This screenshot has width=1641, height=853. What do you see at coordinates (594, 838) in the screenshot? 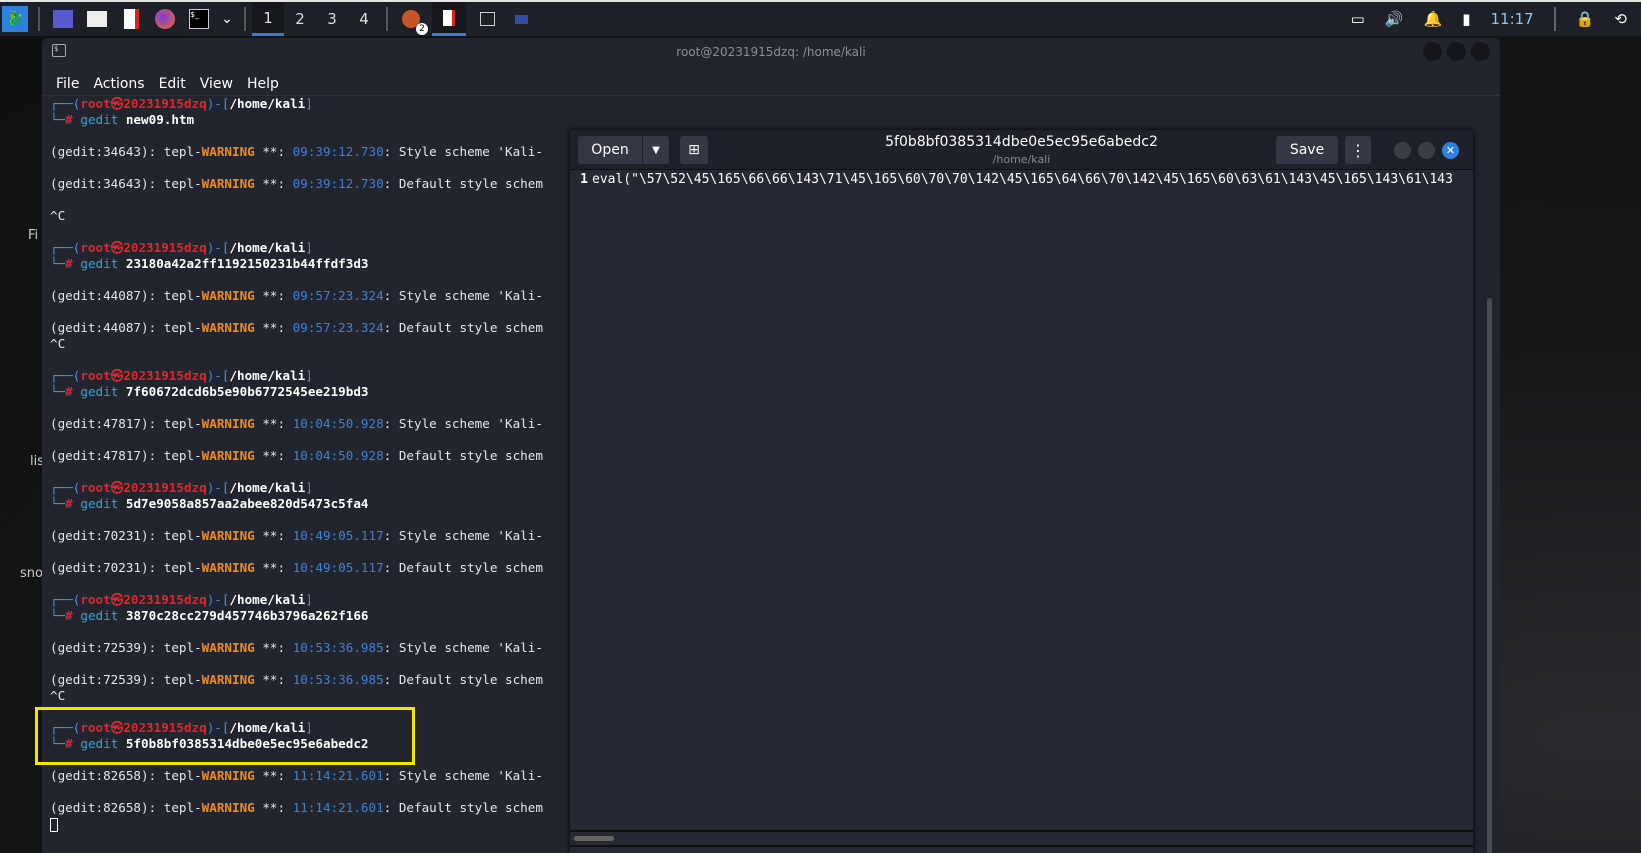
I see `horizontal-scrollbar` at bounding box center [594, 838].